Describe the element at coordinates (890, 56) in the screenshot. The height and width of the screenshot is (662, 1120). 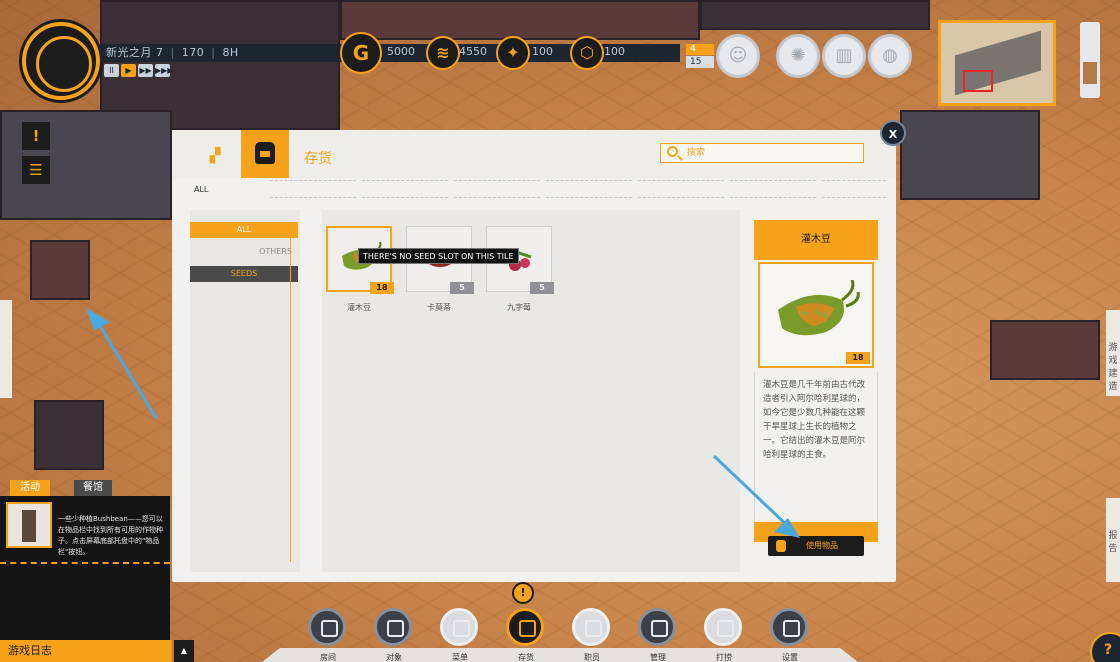
I see `planet-icon: ◍` at that location.